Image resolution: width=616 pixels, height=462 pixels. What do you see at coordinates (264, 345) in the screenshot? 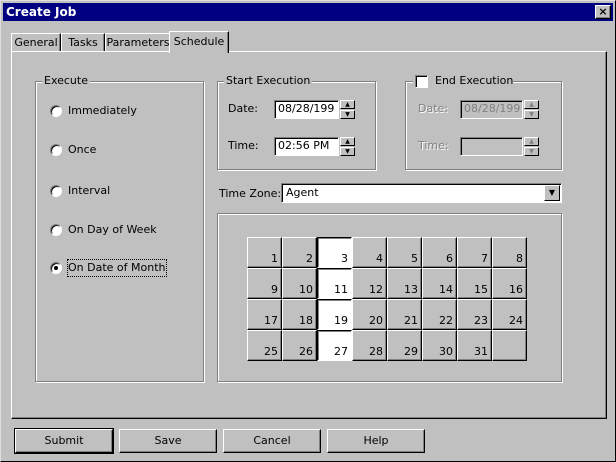
I see `calendar-day-25: 25` at bounding box center [264, 345].